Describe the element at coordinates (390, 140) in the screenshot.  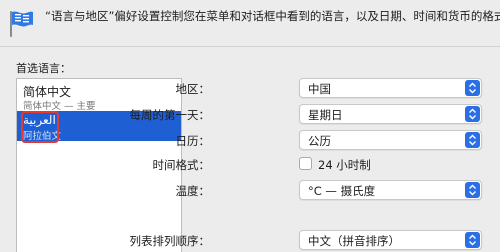
I see `calendar-popup: 公历` at that location.